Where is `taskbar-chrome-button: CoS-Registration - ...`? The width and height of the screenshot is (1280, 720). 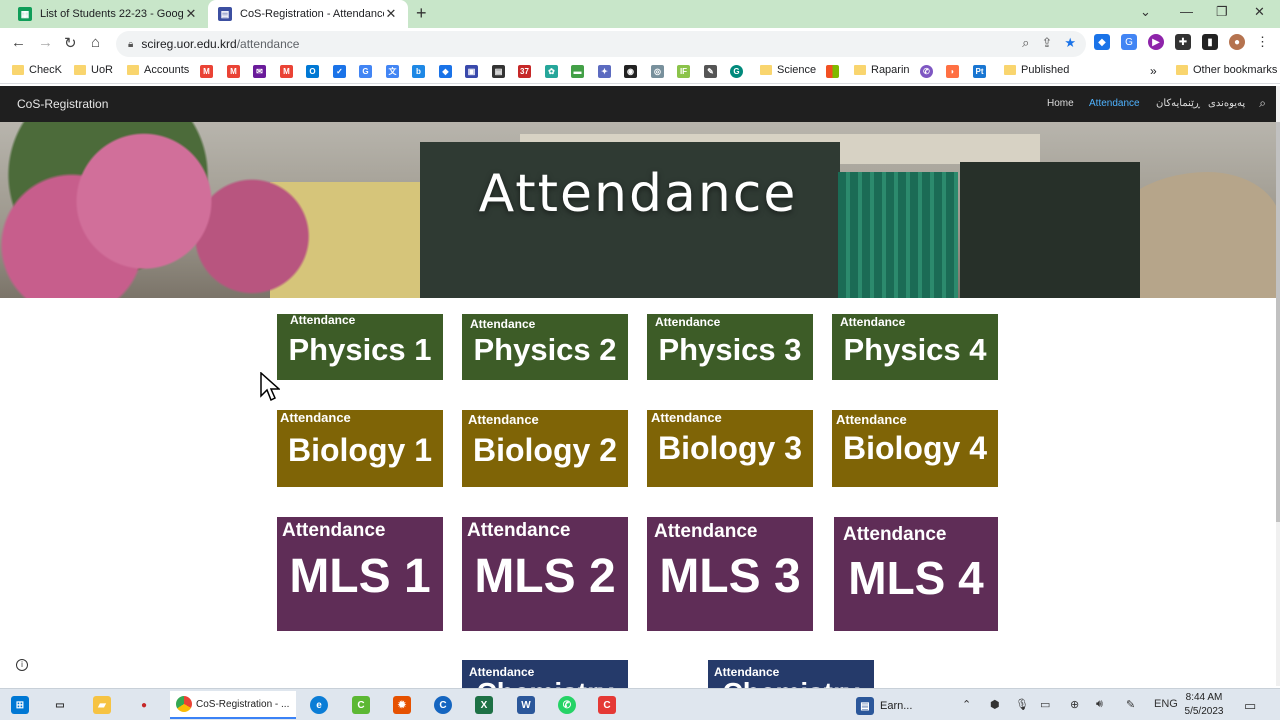
taskbar-chrome-button: CoS-Registration - ... is located at coordinates (233, 705).